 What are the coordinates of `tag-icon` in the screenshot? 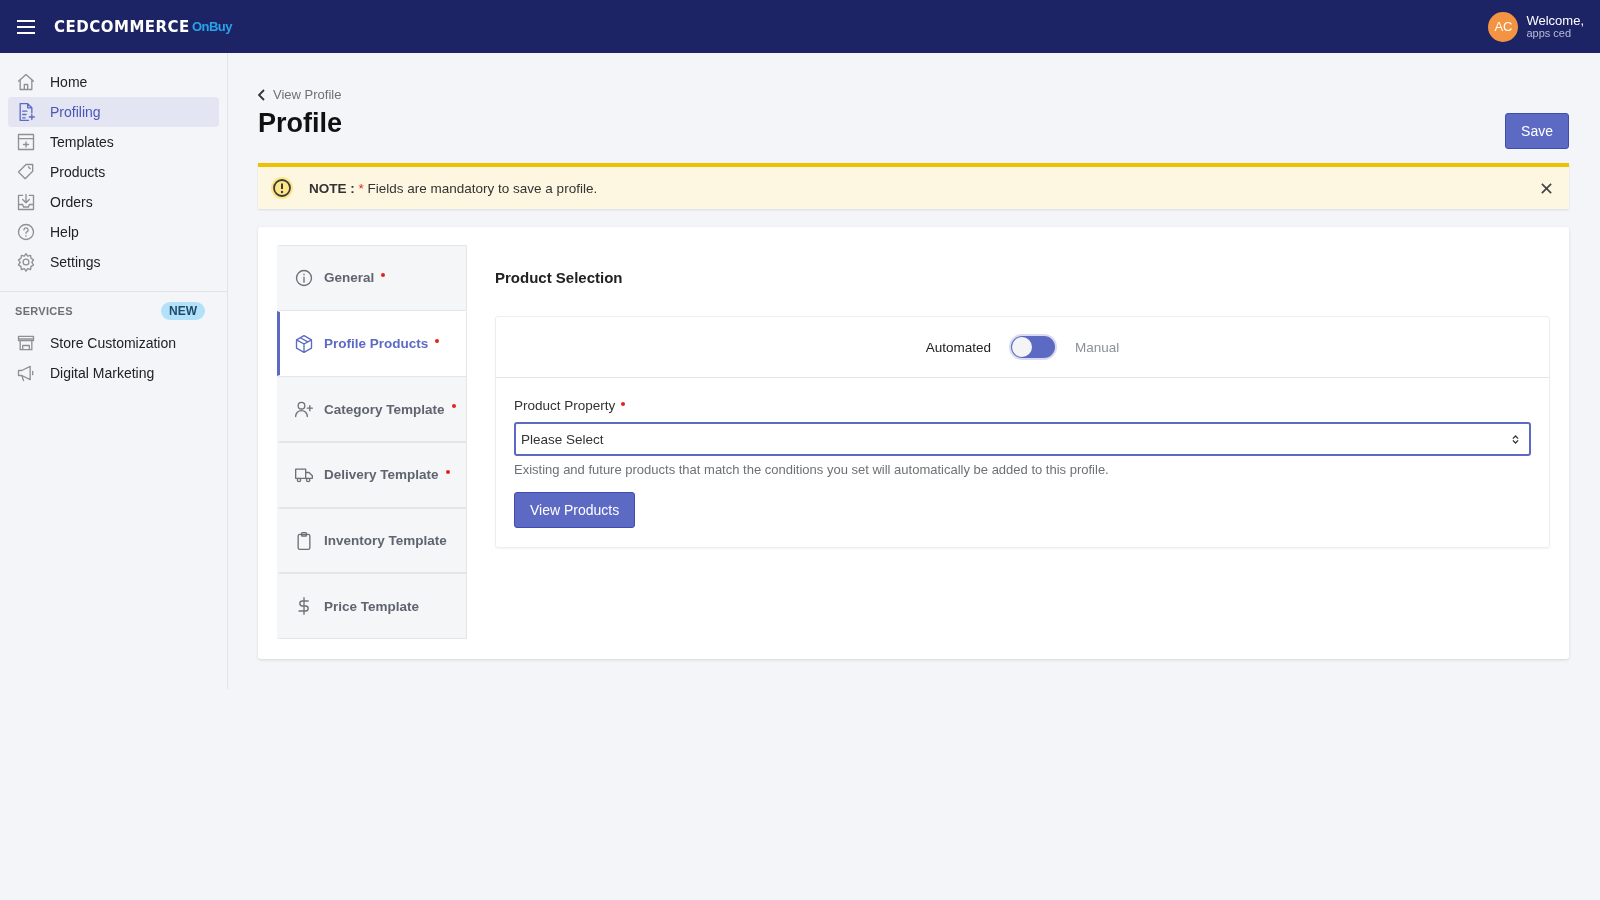 It's located at (26, 172).